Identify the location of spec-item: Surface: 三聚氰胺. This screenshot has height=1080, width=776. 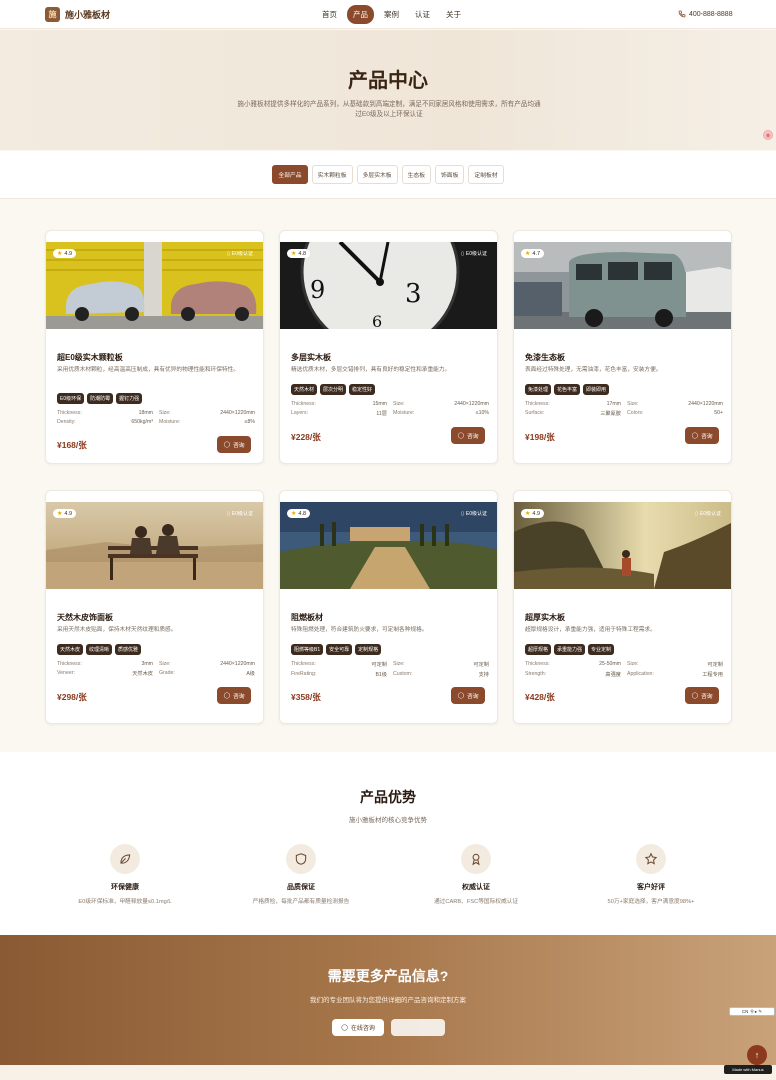
(573, 413).